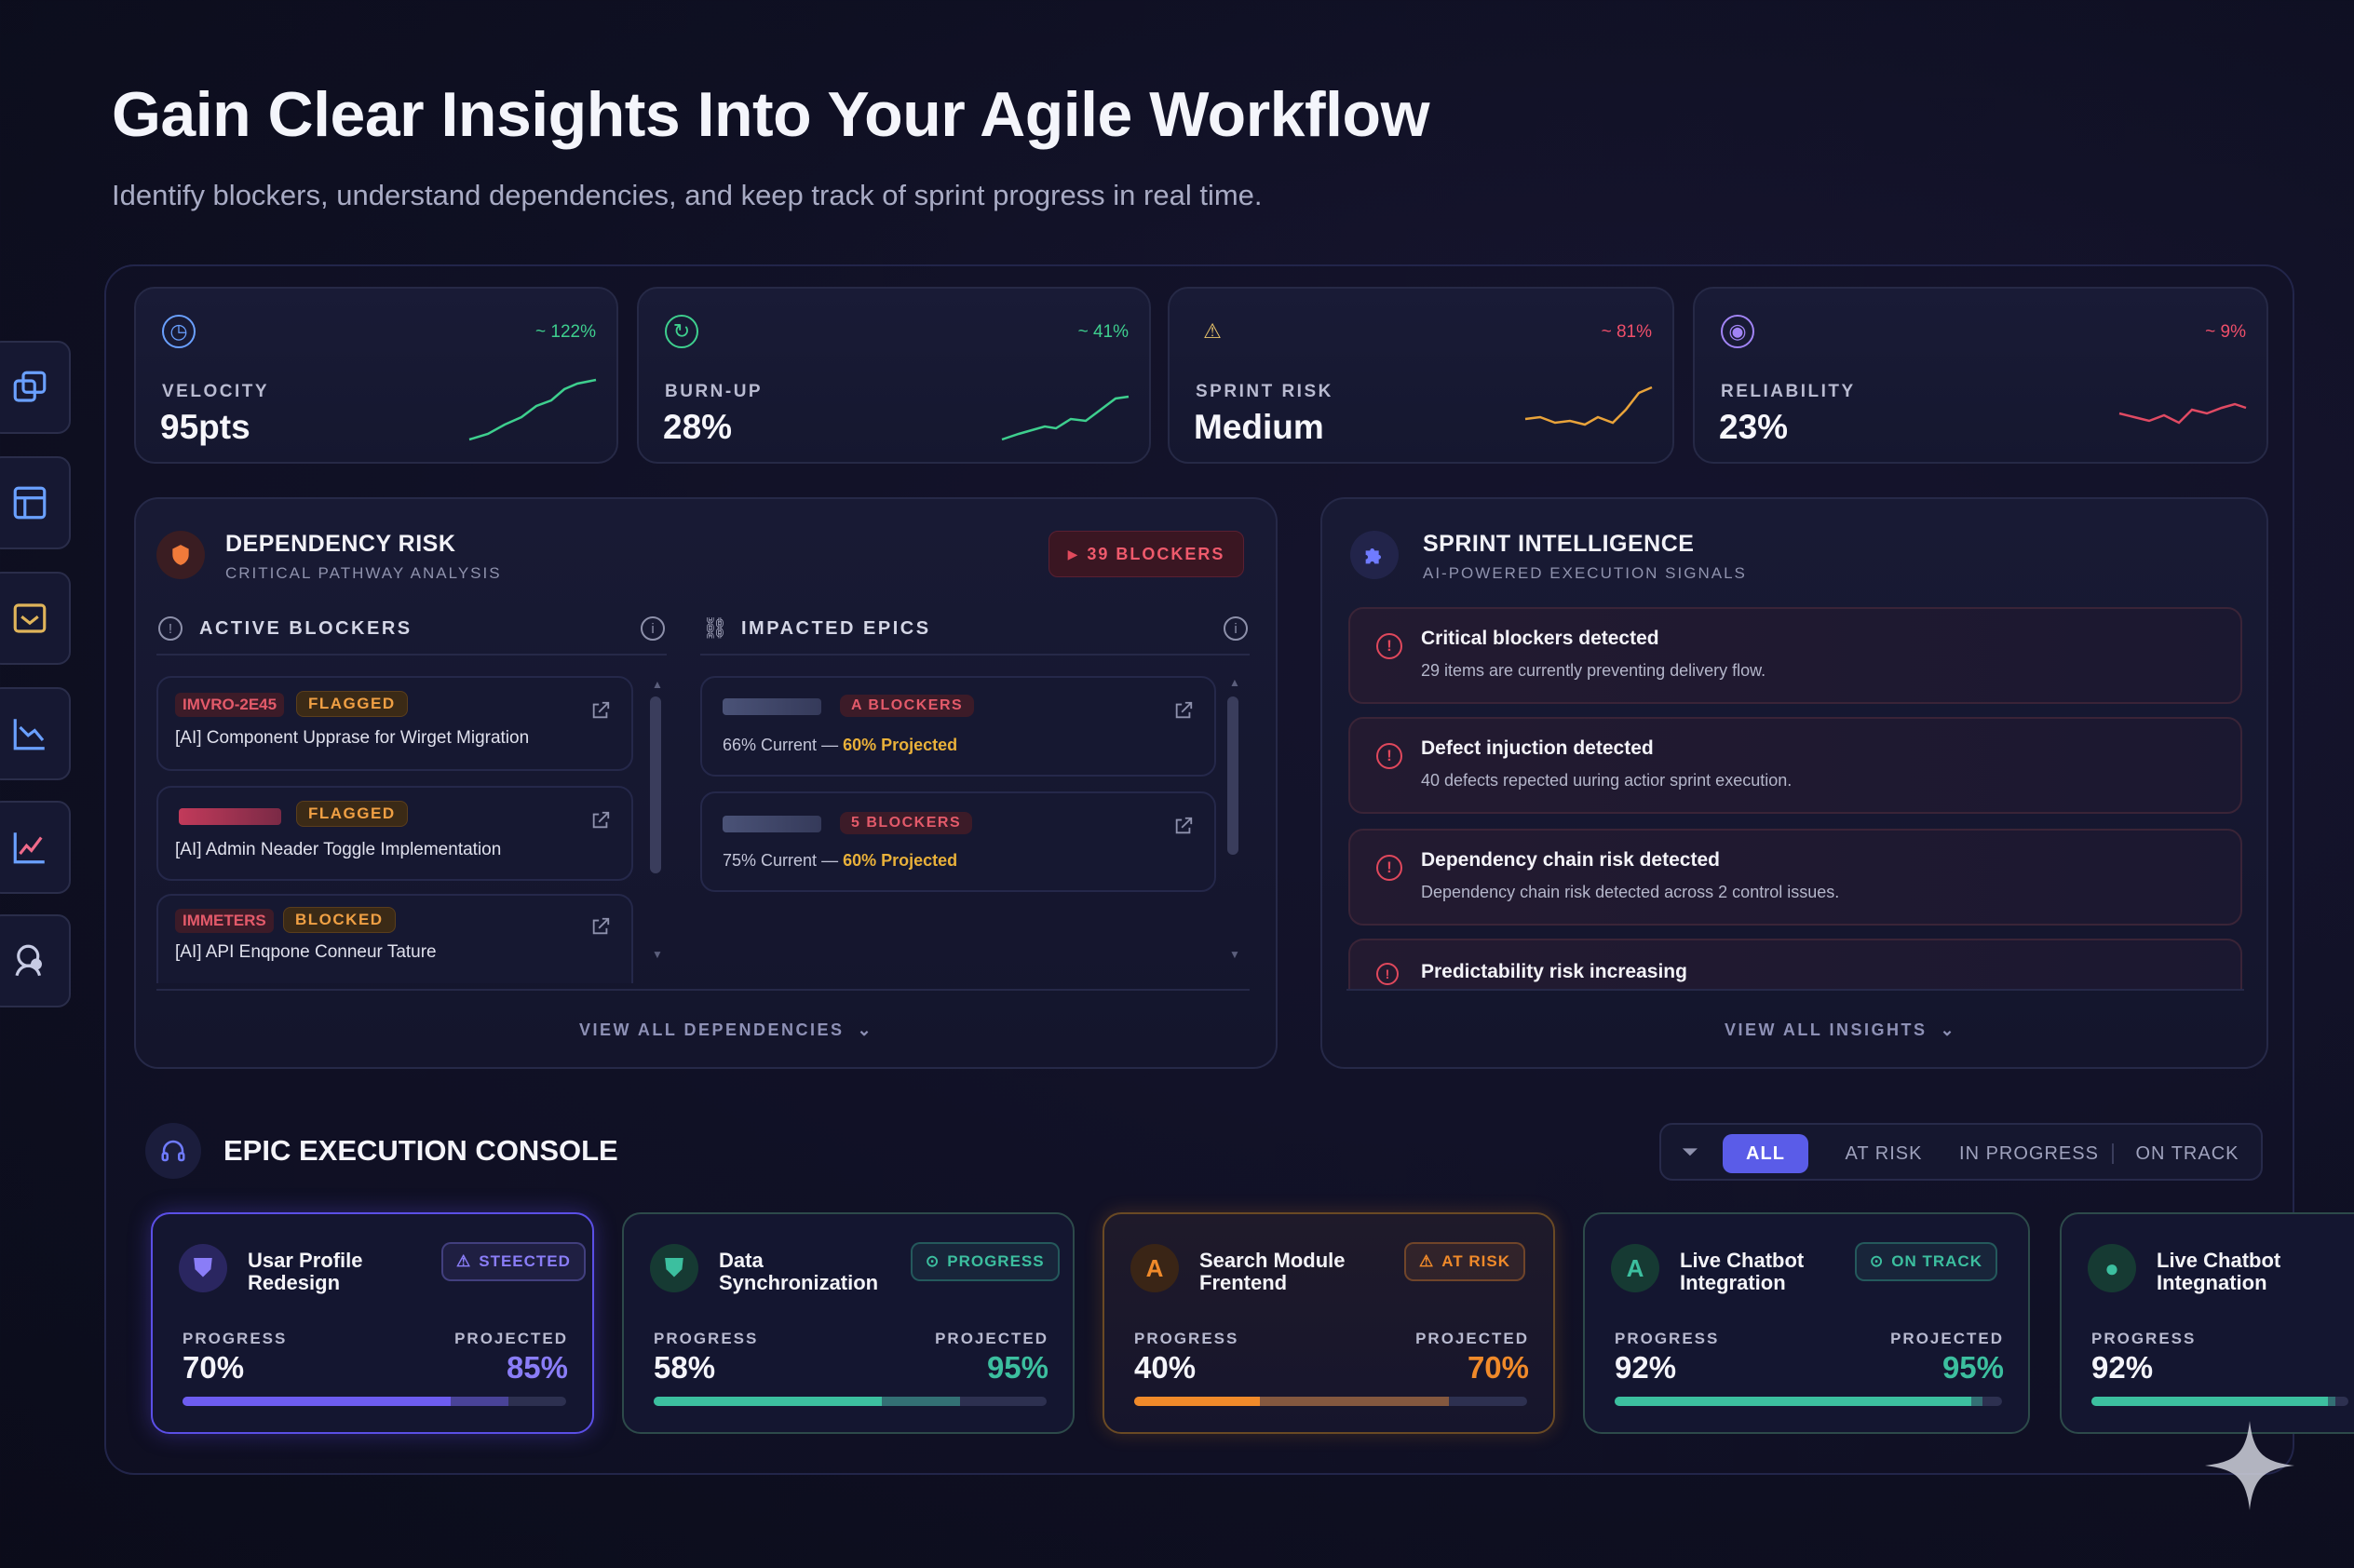 The height and width of the screenshot is (1568, 2354). What do you see at coordinates (1017, 1367) in the screenshot?
I see `projected-value: 95%` at bounding box center [1017, 1367].